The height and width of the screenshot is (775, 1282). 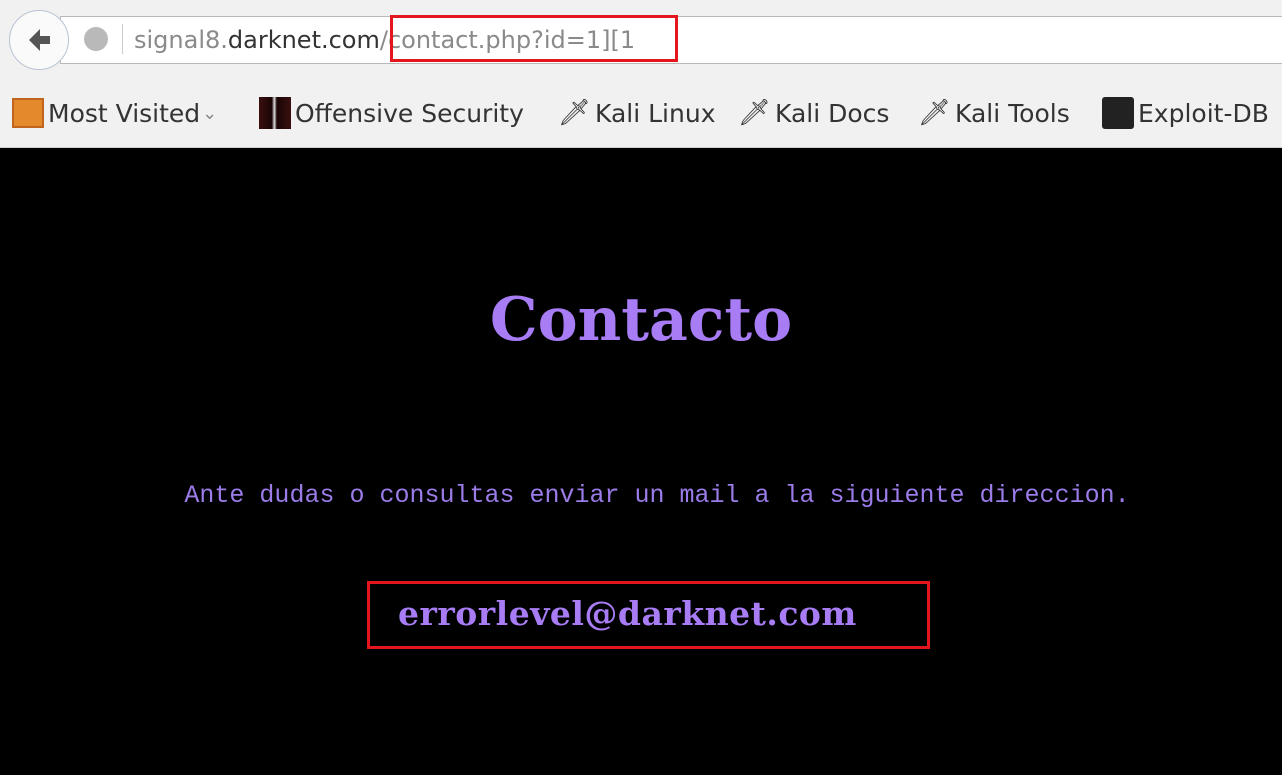 What do you see at coordinates (1118, 113) in the screenshot?
I see `exploitdb-icon` at bounding box center [1118, 113].